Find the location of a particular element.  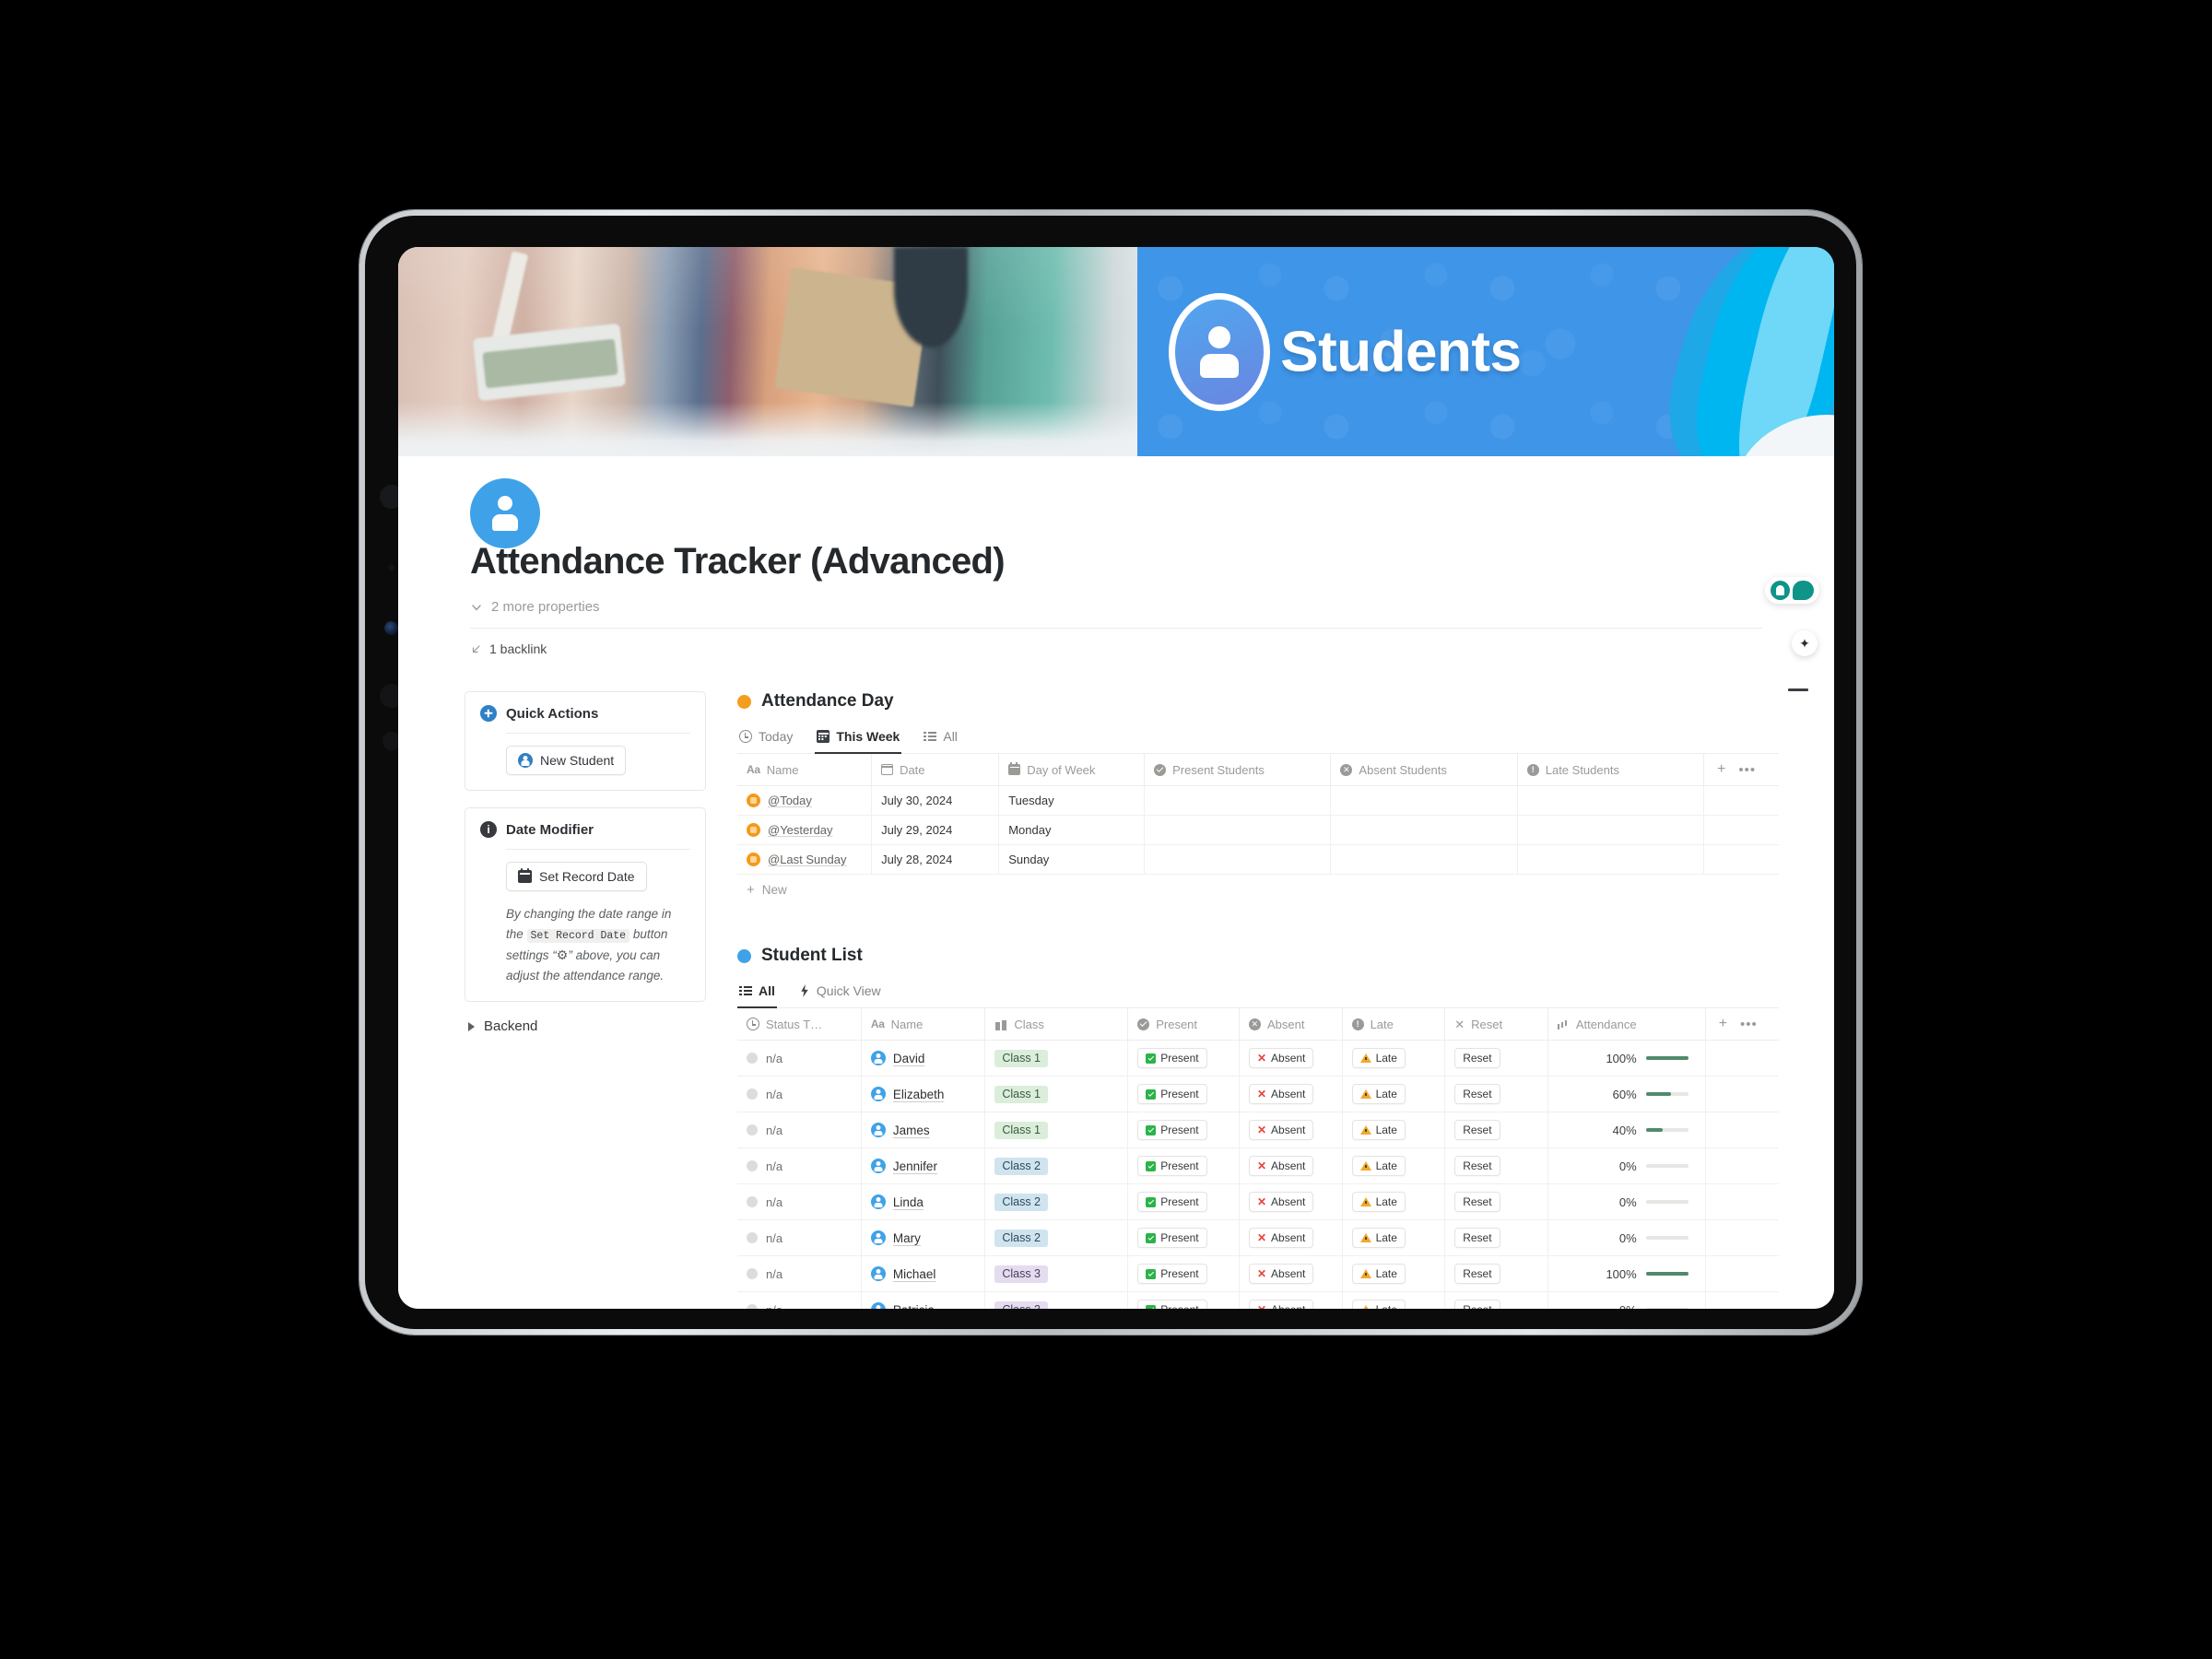

cell-name: Patricia is located at coordinates (923, 1300).